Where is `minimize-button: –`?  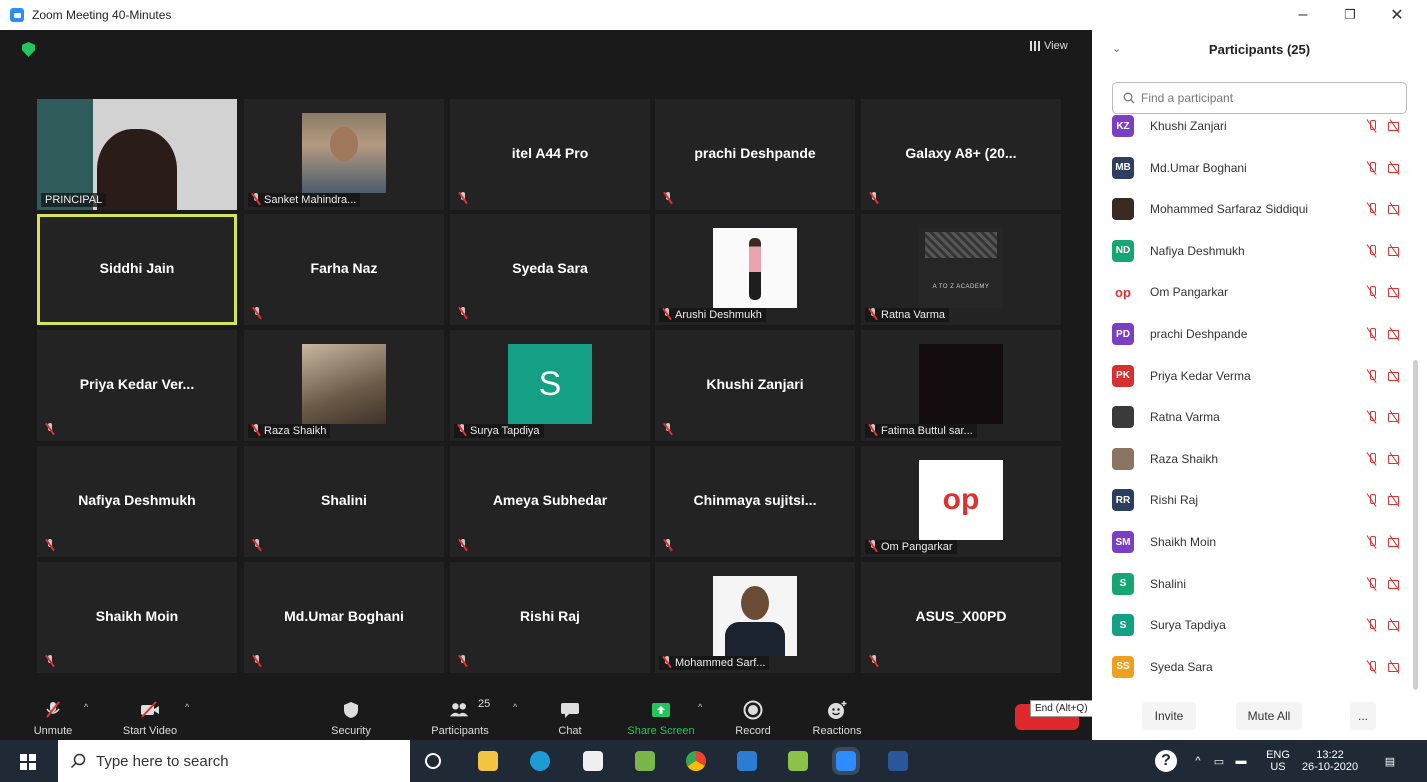 minimize-button: – is located at coordinates (1303, 15).